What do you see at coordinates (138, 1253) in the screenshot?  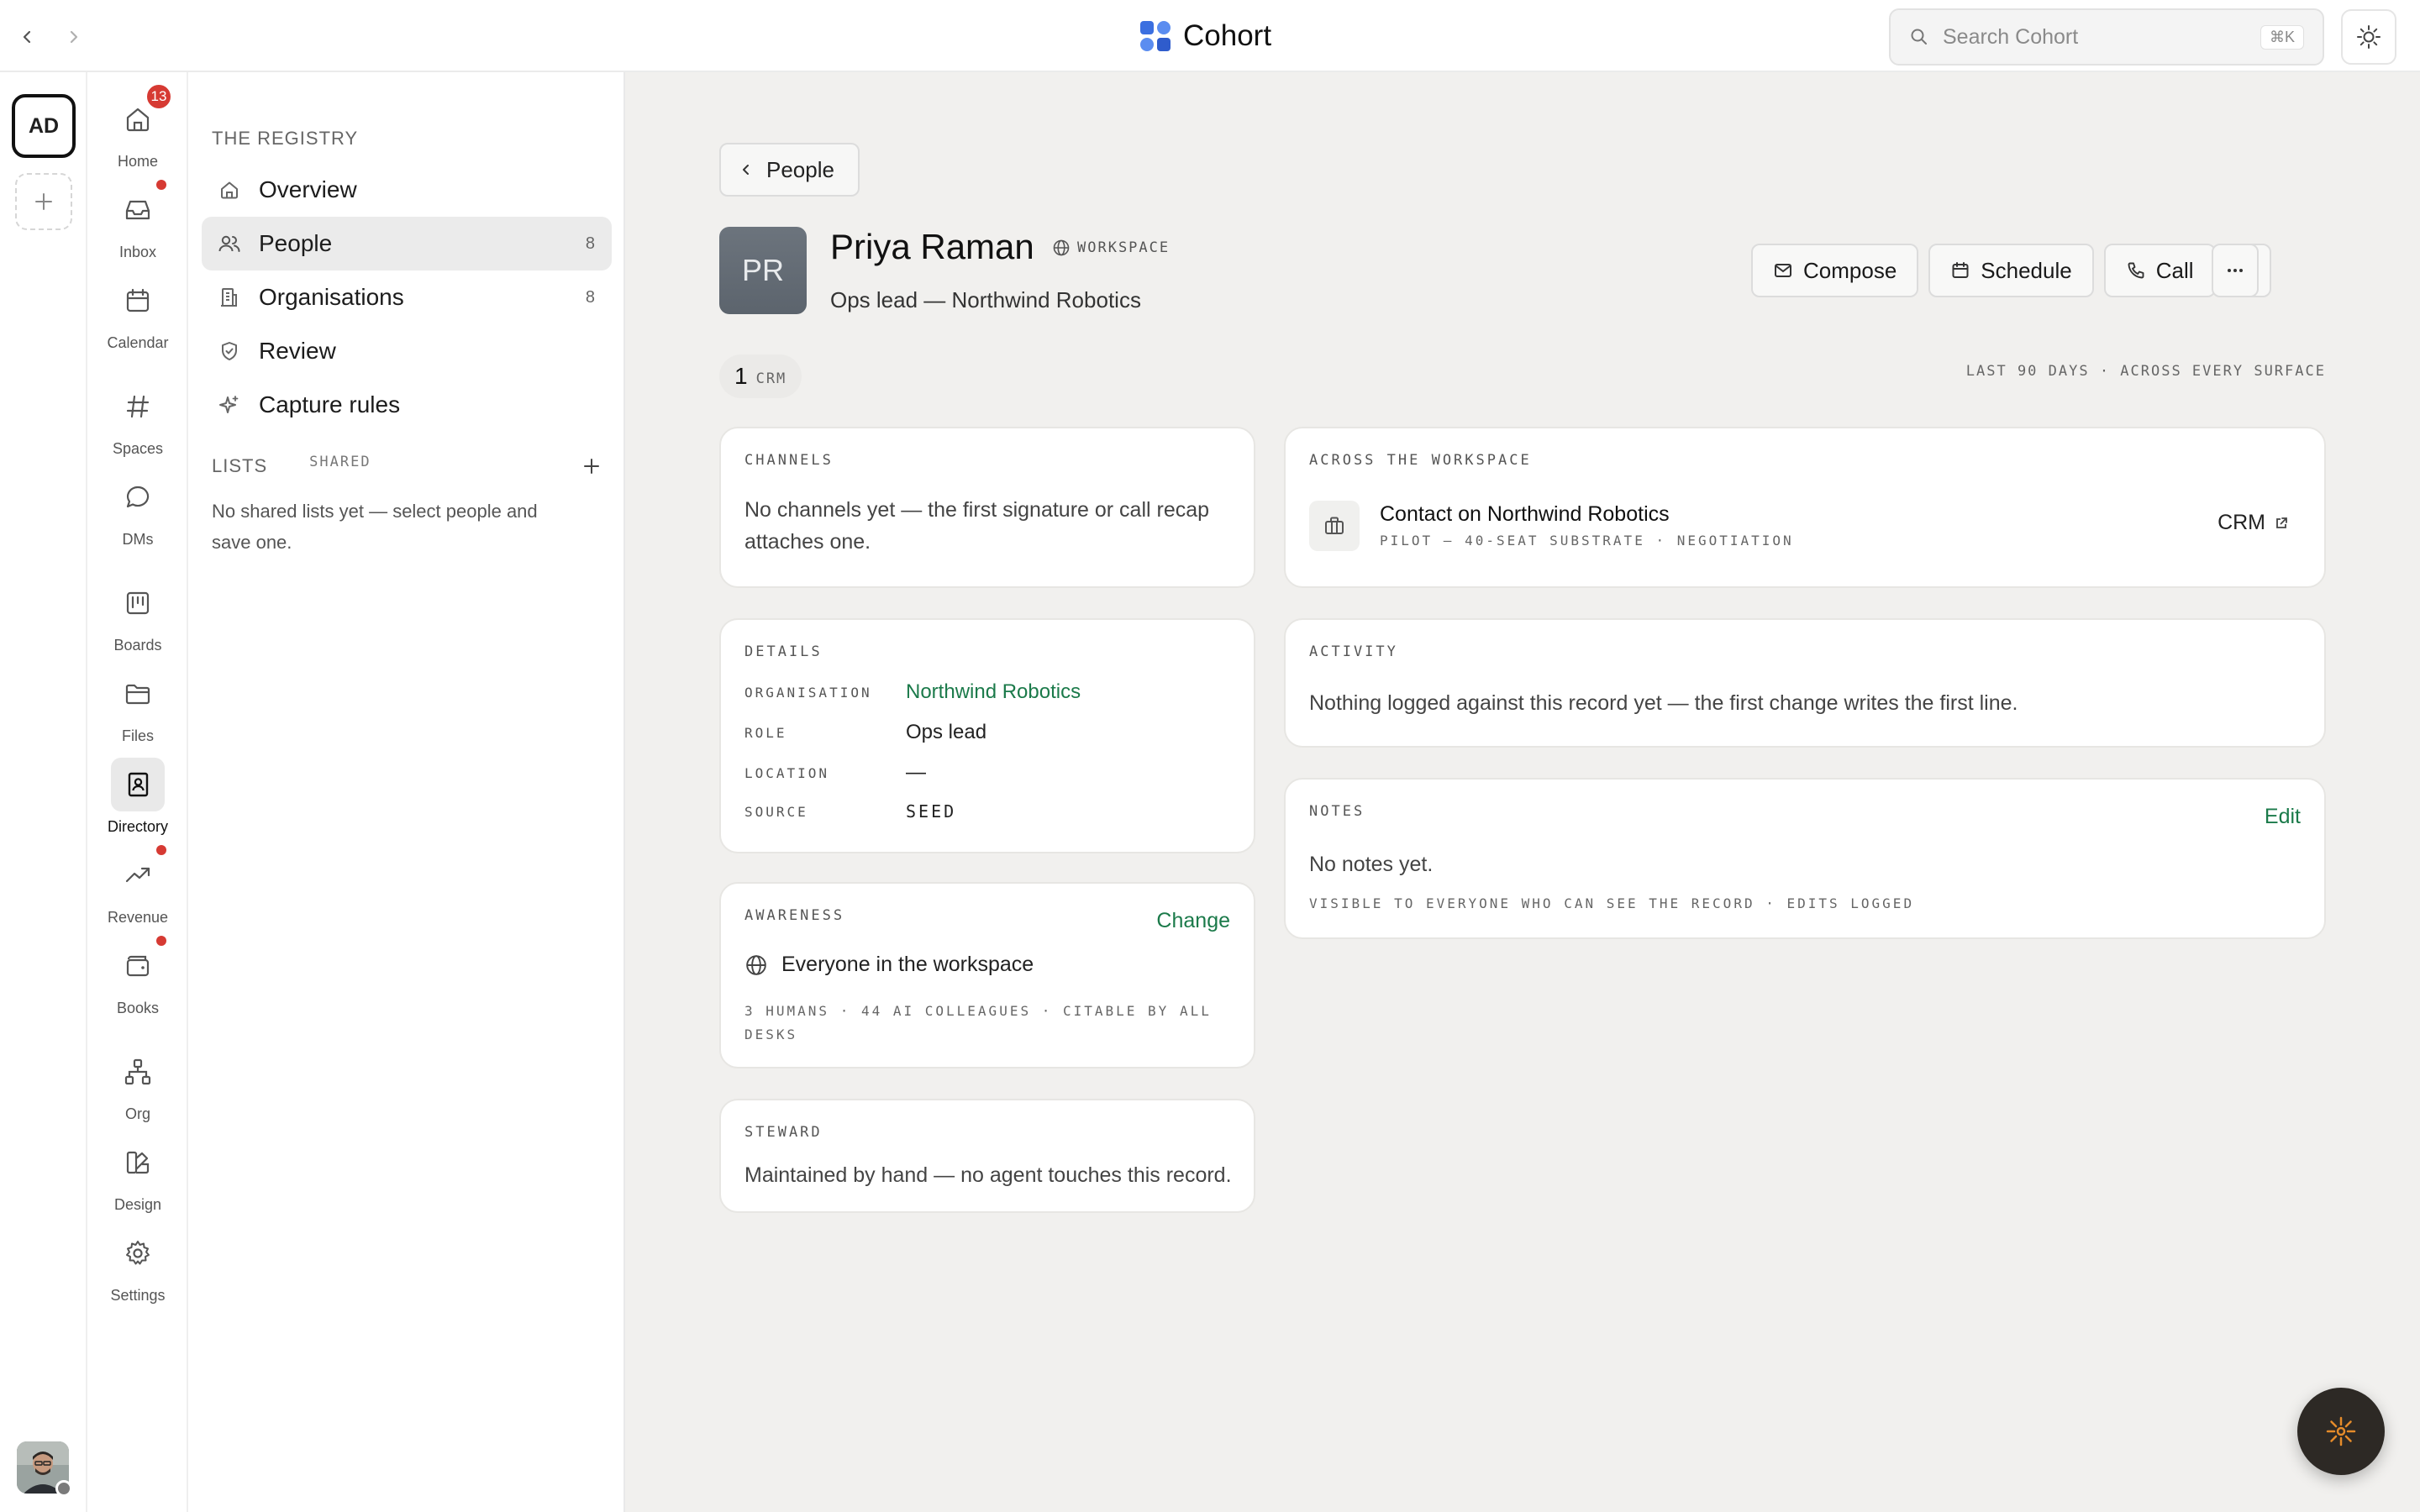 I see `gear-icon` at bounding box center [138, 1253].